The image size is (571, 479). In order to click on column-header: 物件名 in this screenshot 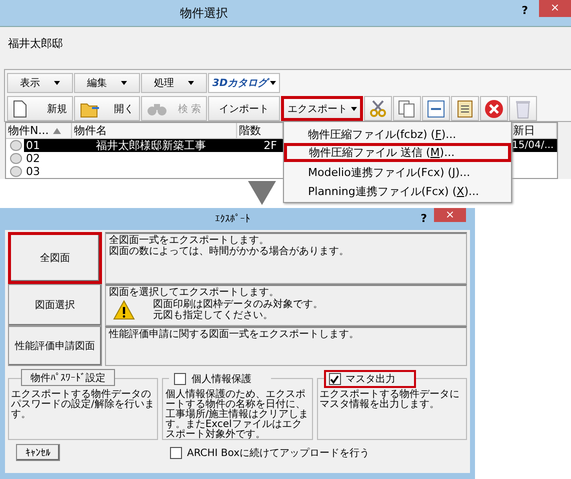, I will do `click(154, 130)`.